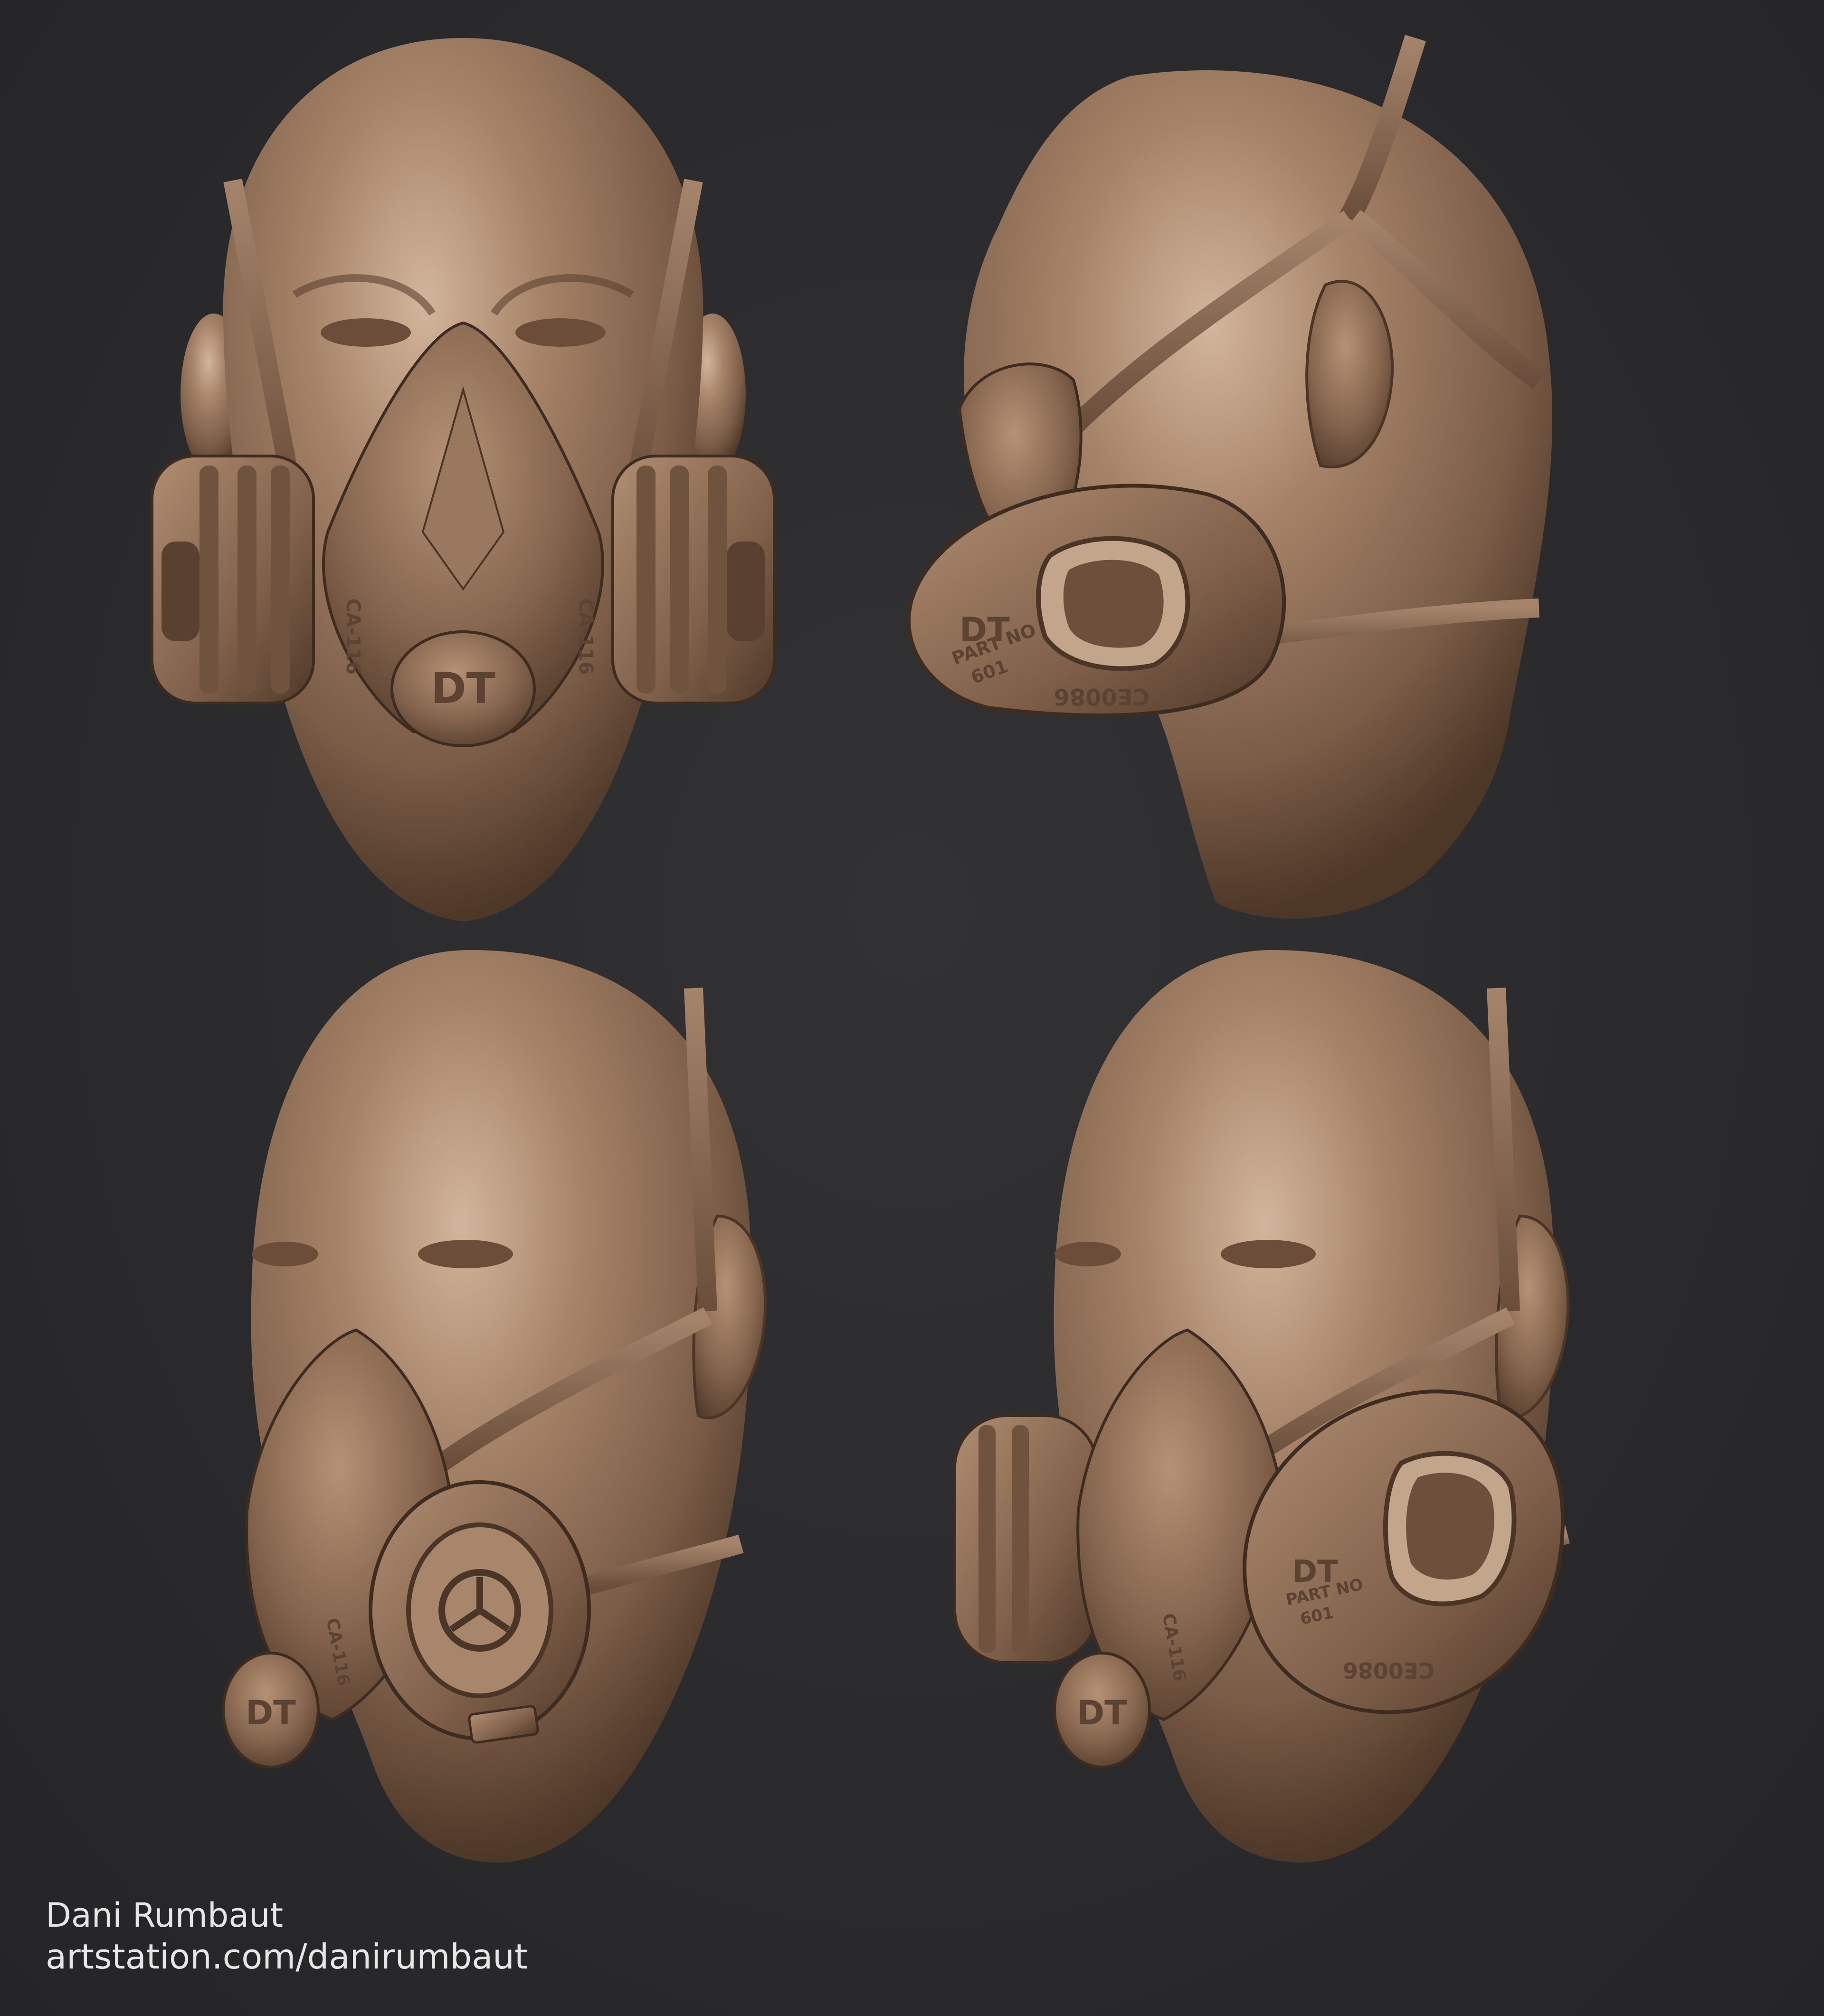 The image size is (1824, 2016). I want to click on right-cartridge, so click(693, 579).